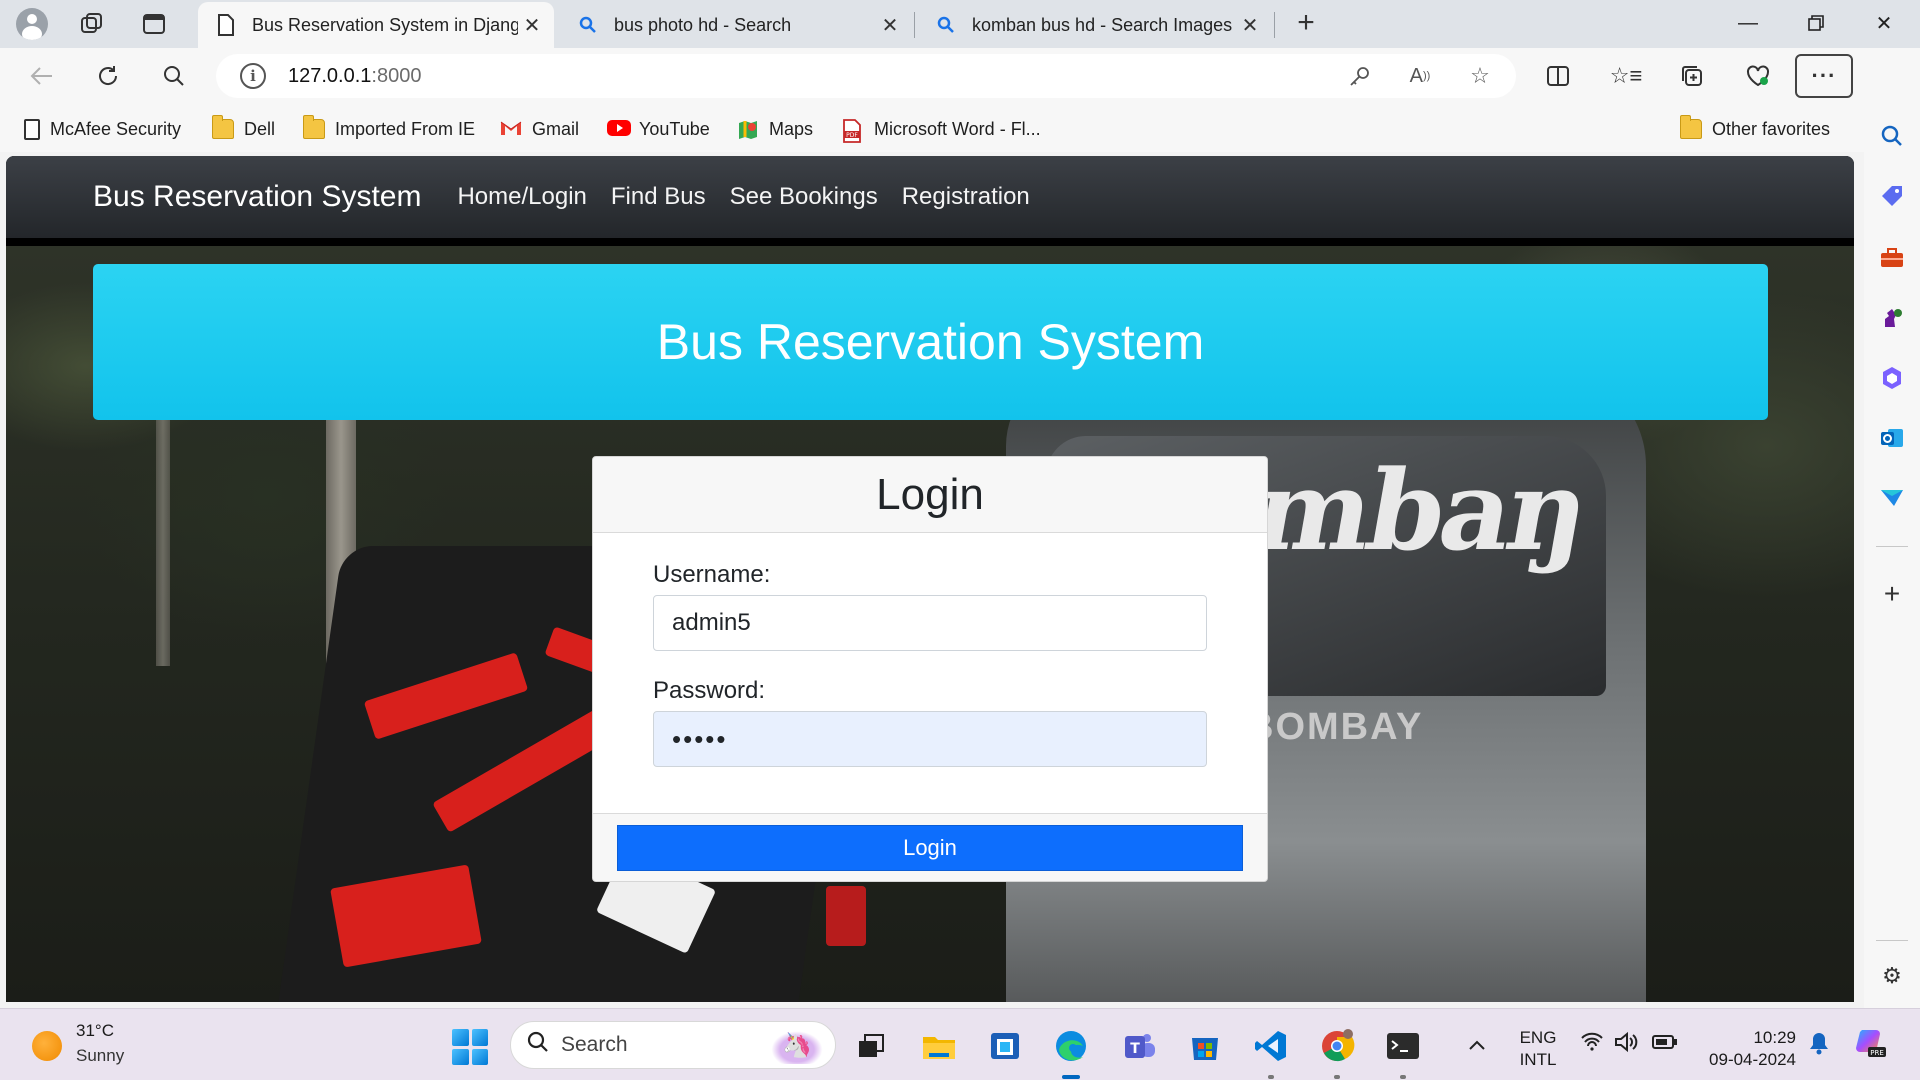  Describe the element at coordinates (1102, 24) in the screenshot. I see `tab-title: komban bus hd - Search Images` at that location.